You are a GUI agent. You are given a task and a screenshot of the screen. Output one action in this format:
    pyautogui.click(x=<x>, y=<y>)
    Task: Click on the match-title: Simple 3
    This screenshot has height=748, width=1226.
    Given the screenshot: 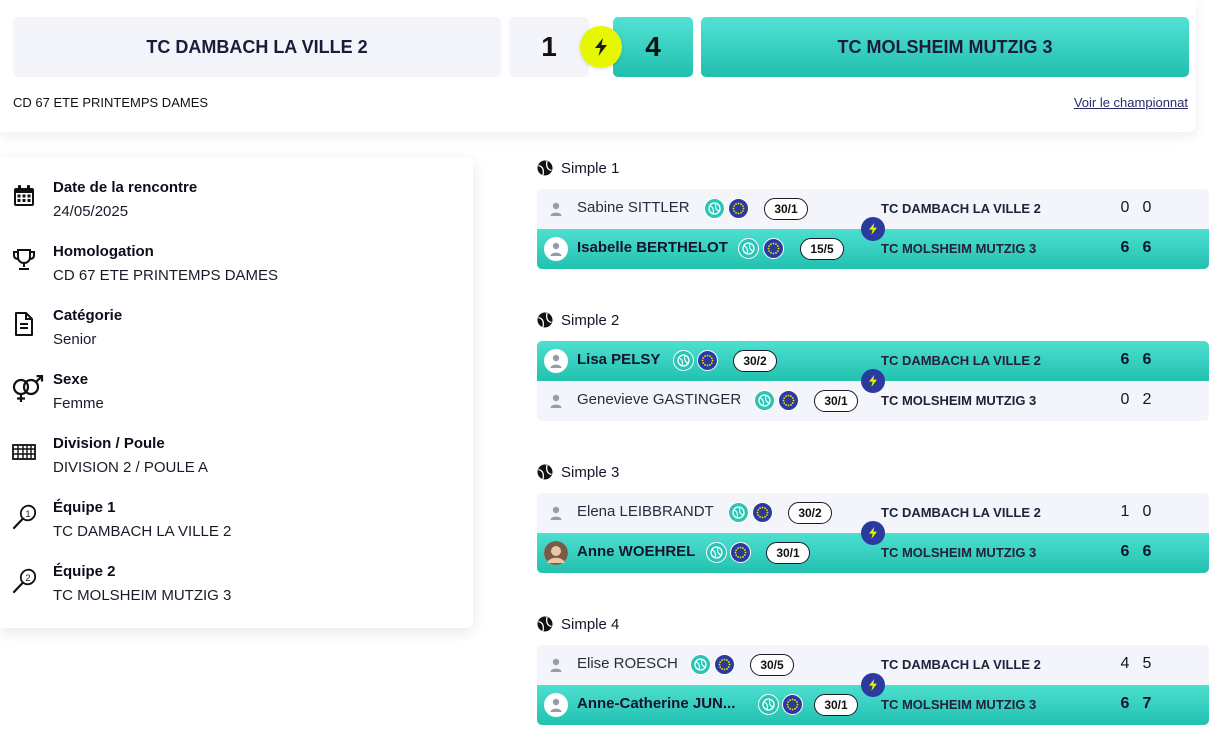 What is the action you would take?
    pyautogui.click(x=578, y=472)
    